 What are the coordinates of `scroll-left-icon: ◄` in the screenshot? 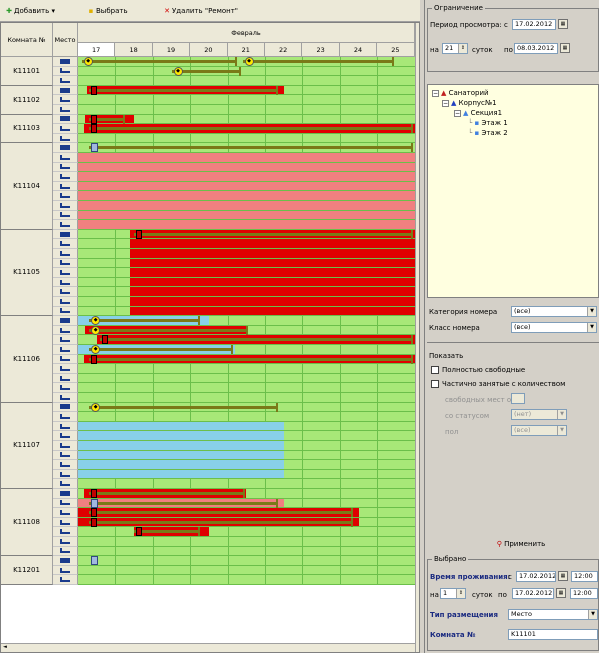 It's located at (5, 647).